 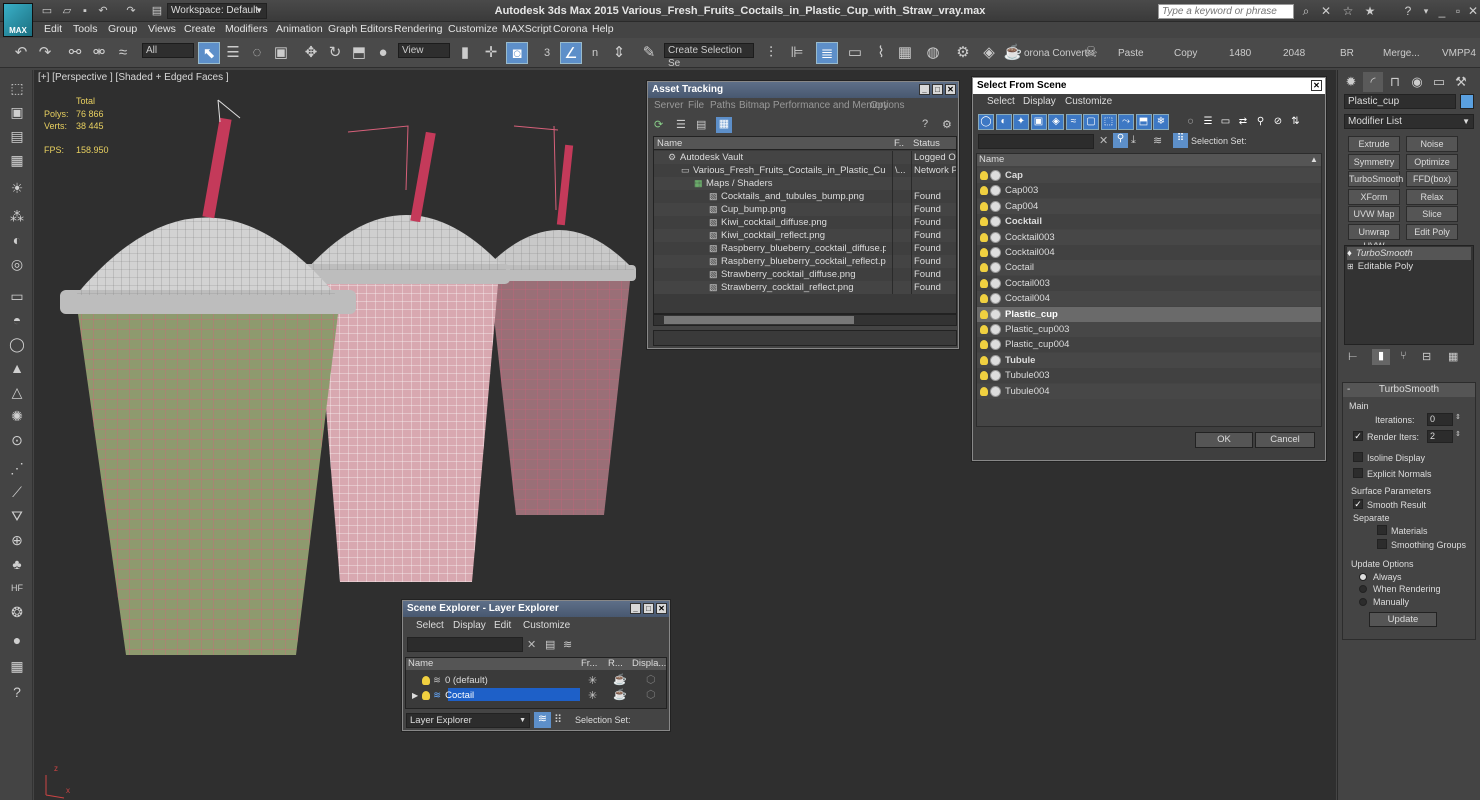 I want to click on align-icon: ⊫, so click(x=797, y=53).